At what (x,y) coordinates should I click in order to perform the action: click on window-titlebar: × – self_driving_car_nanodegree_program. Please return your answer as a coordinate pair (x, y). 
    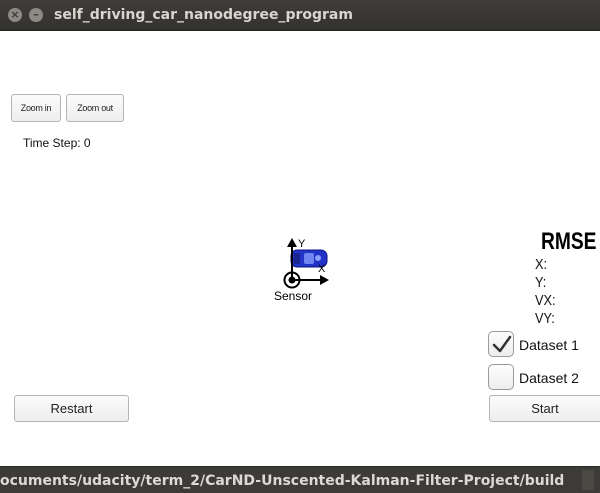
    Looking at the image, I should click on (300, 15).